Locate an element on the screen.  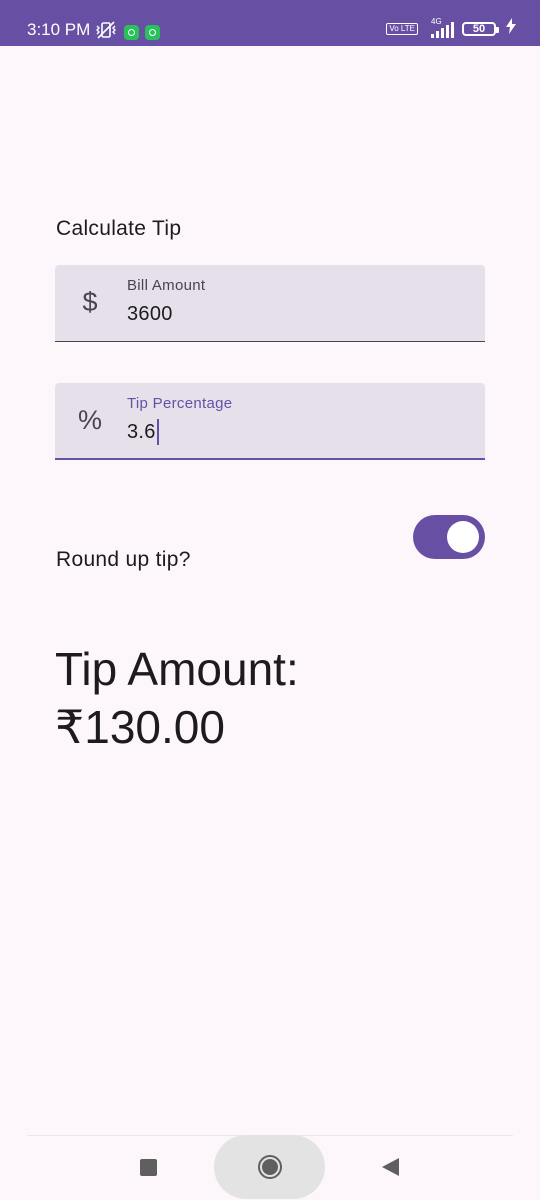
dollar-icon: $ is located at coordinates (90, 301).